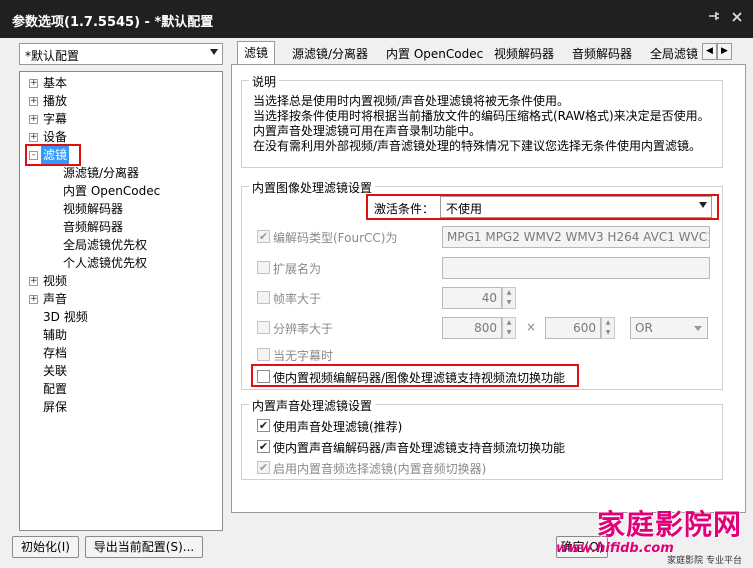 The height and width of the screenshot is (568, 753). Describe the element at coordinates (472, 298) in the screenshot. I see `fps-input: 40` at that location.